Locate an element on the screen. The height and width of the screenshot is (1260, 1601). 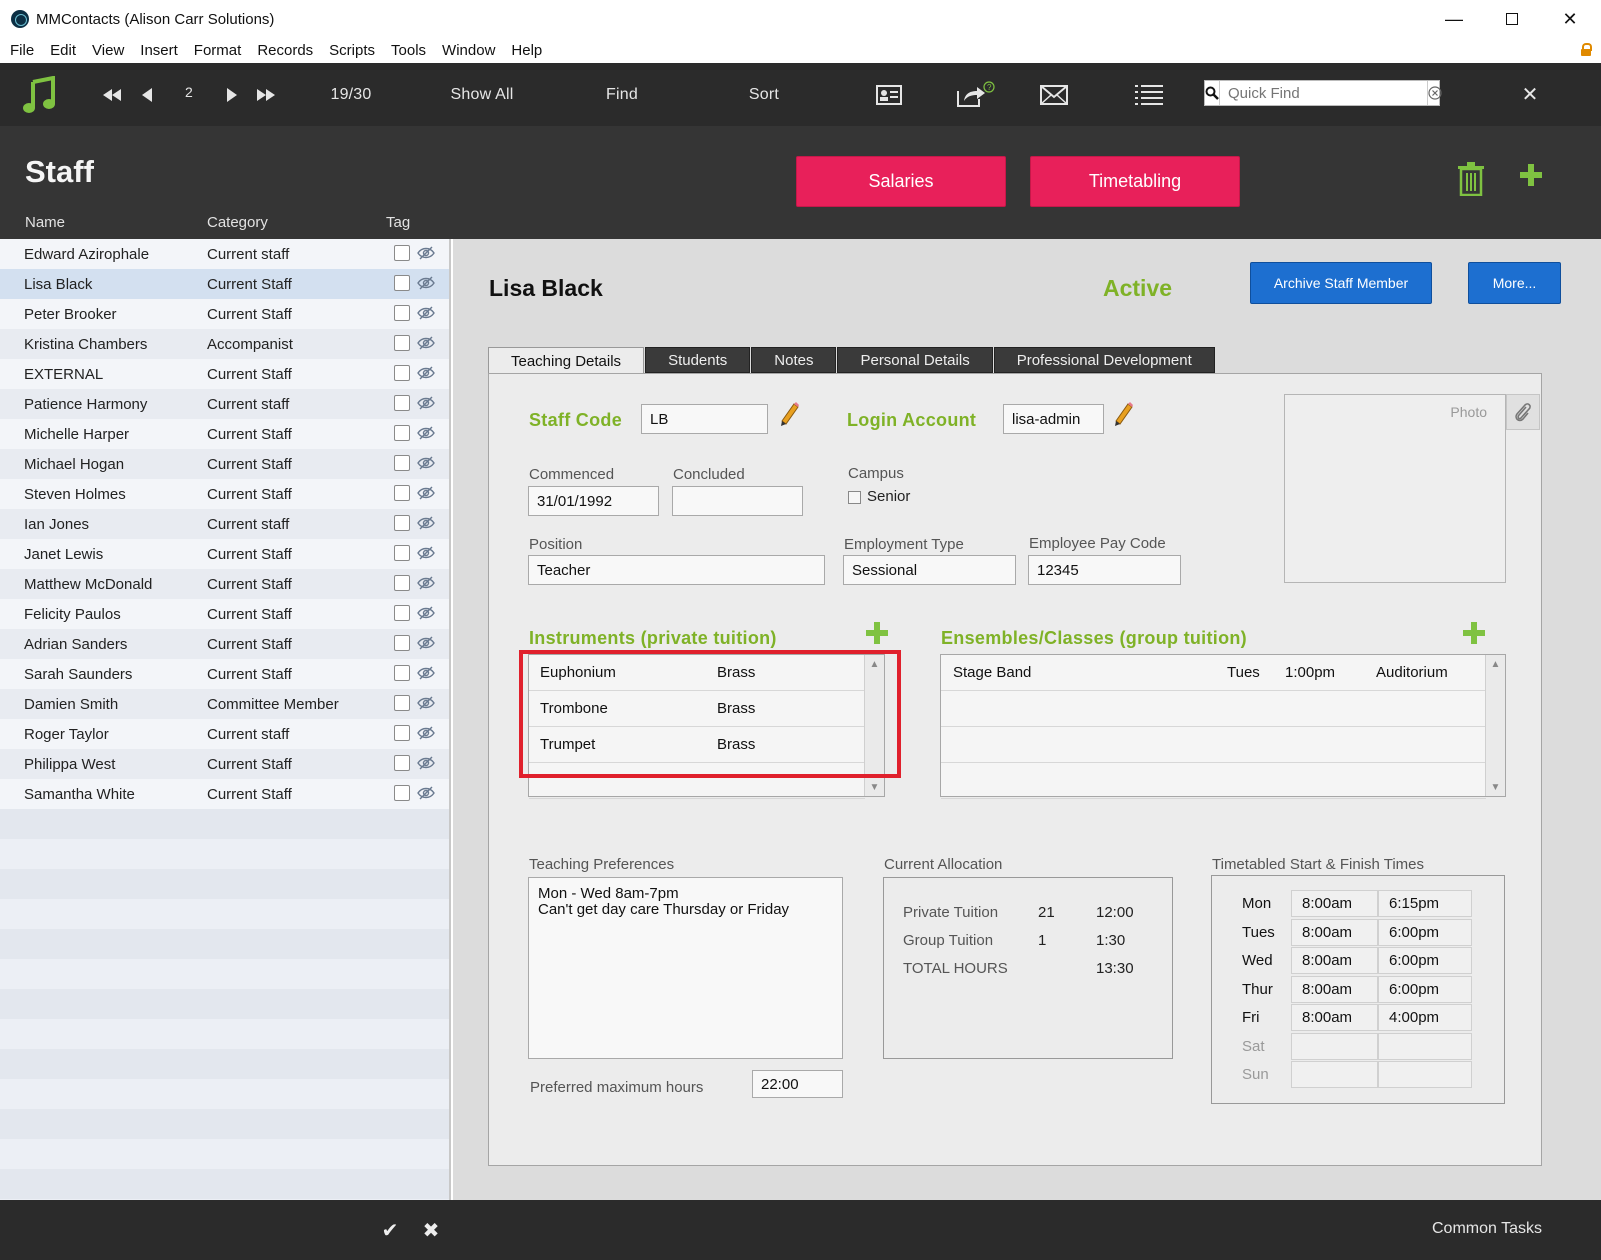
commenced-field: 31/01/1992 is located at coordinates (593, 501).